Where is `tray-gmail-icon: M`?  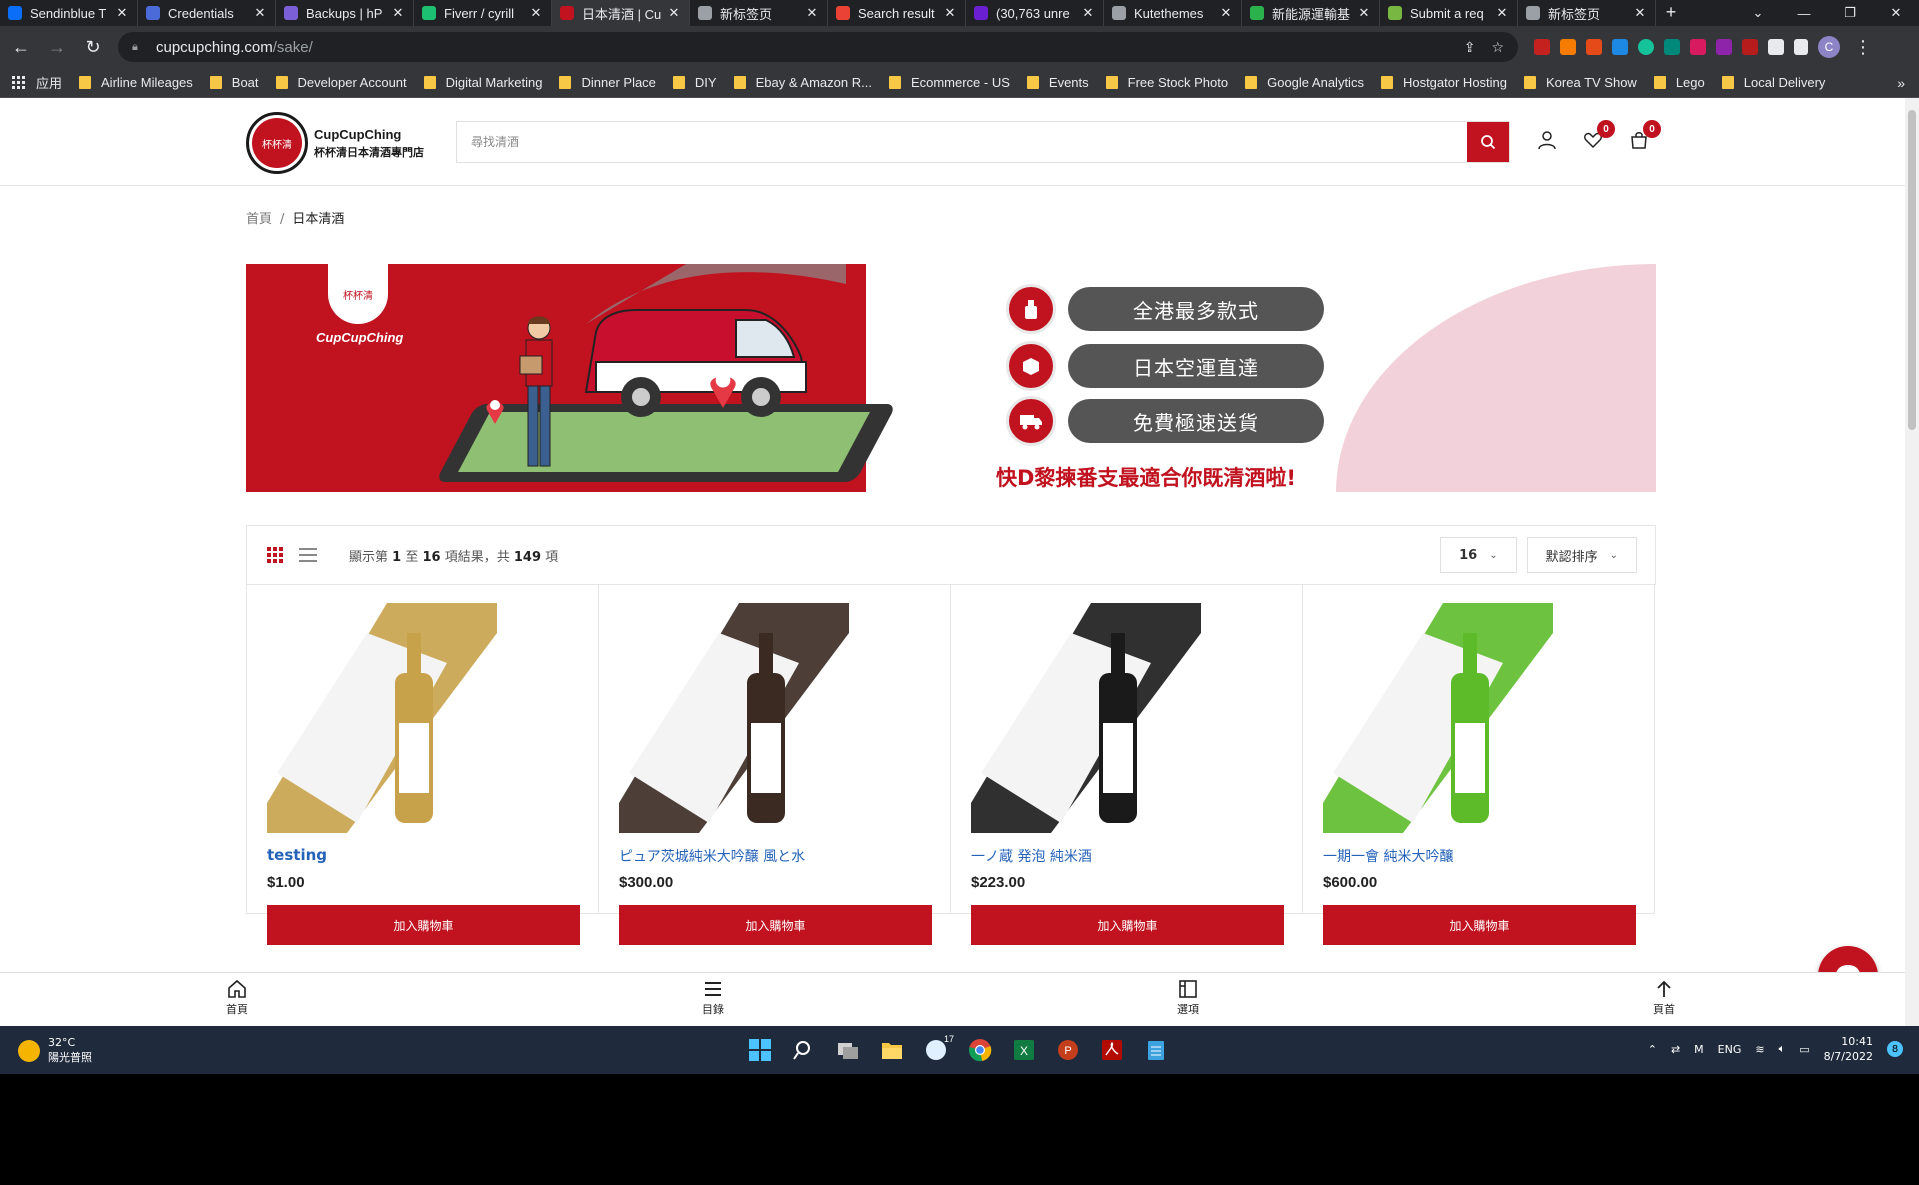 tray-gmail-icon: M is located at coordinates (1699, 1049).